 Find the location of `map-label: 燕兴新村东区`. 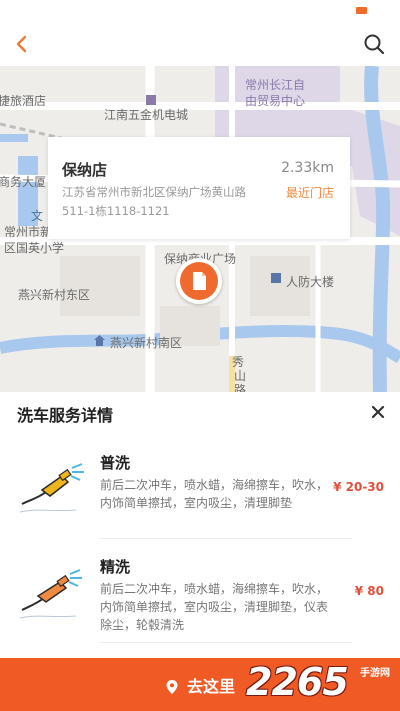

map-label: 燕兴新村东区 is located at coordinates (54, 295).